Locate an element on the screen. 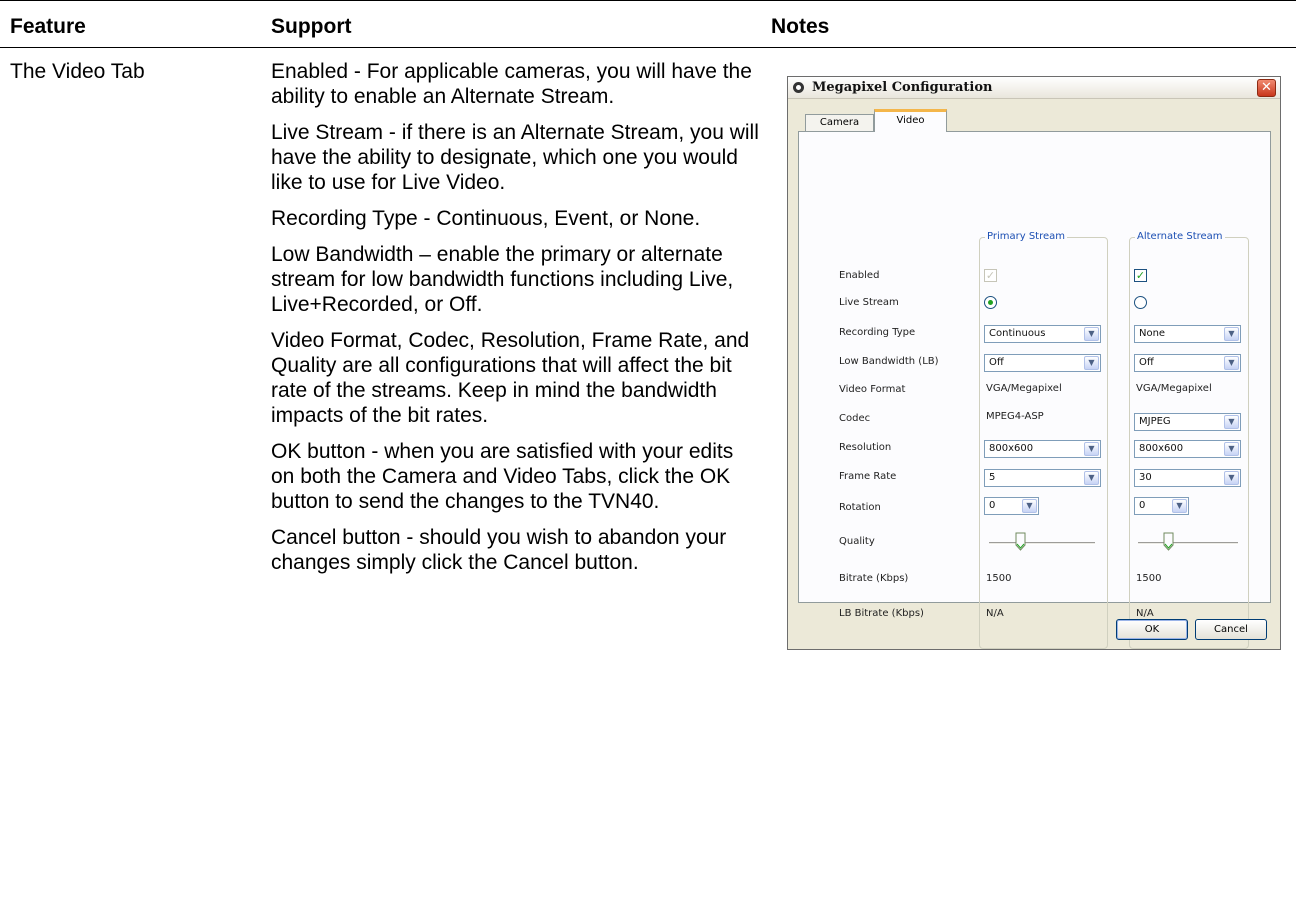  alternate-rotation-select: 0 ▼ is located at coordinates (1161, 506).